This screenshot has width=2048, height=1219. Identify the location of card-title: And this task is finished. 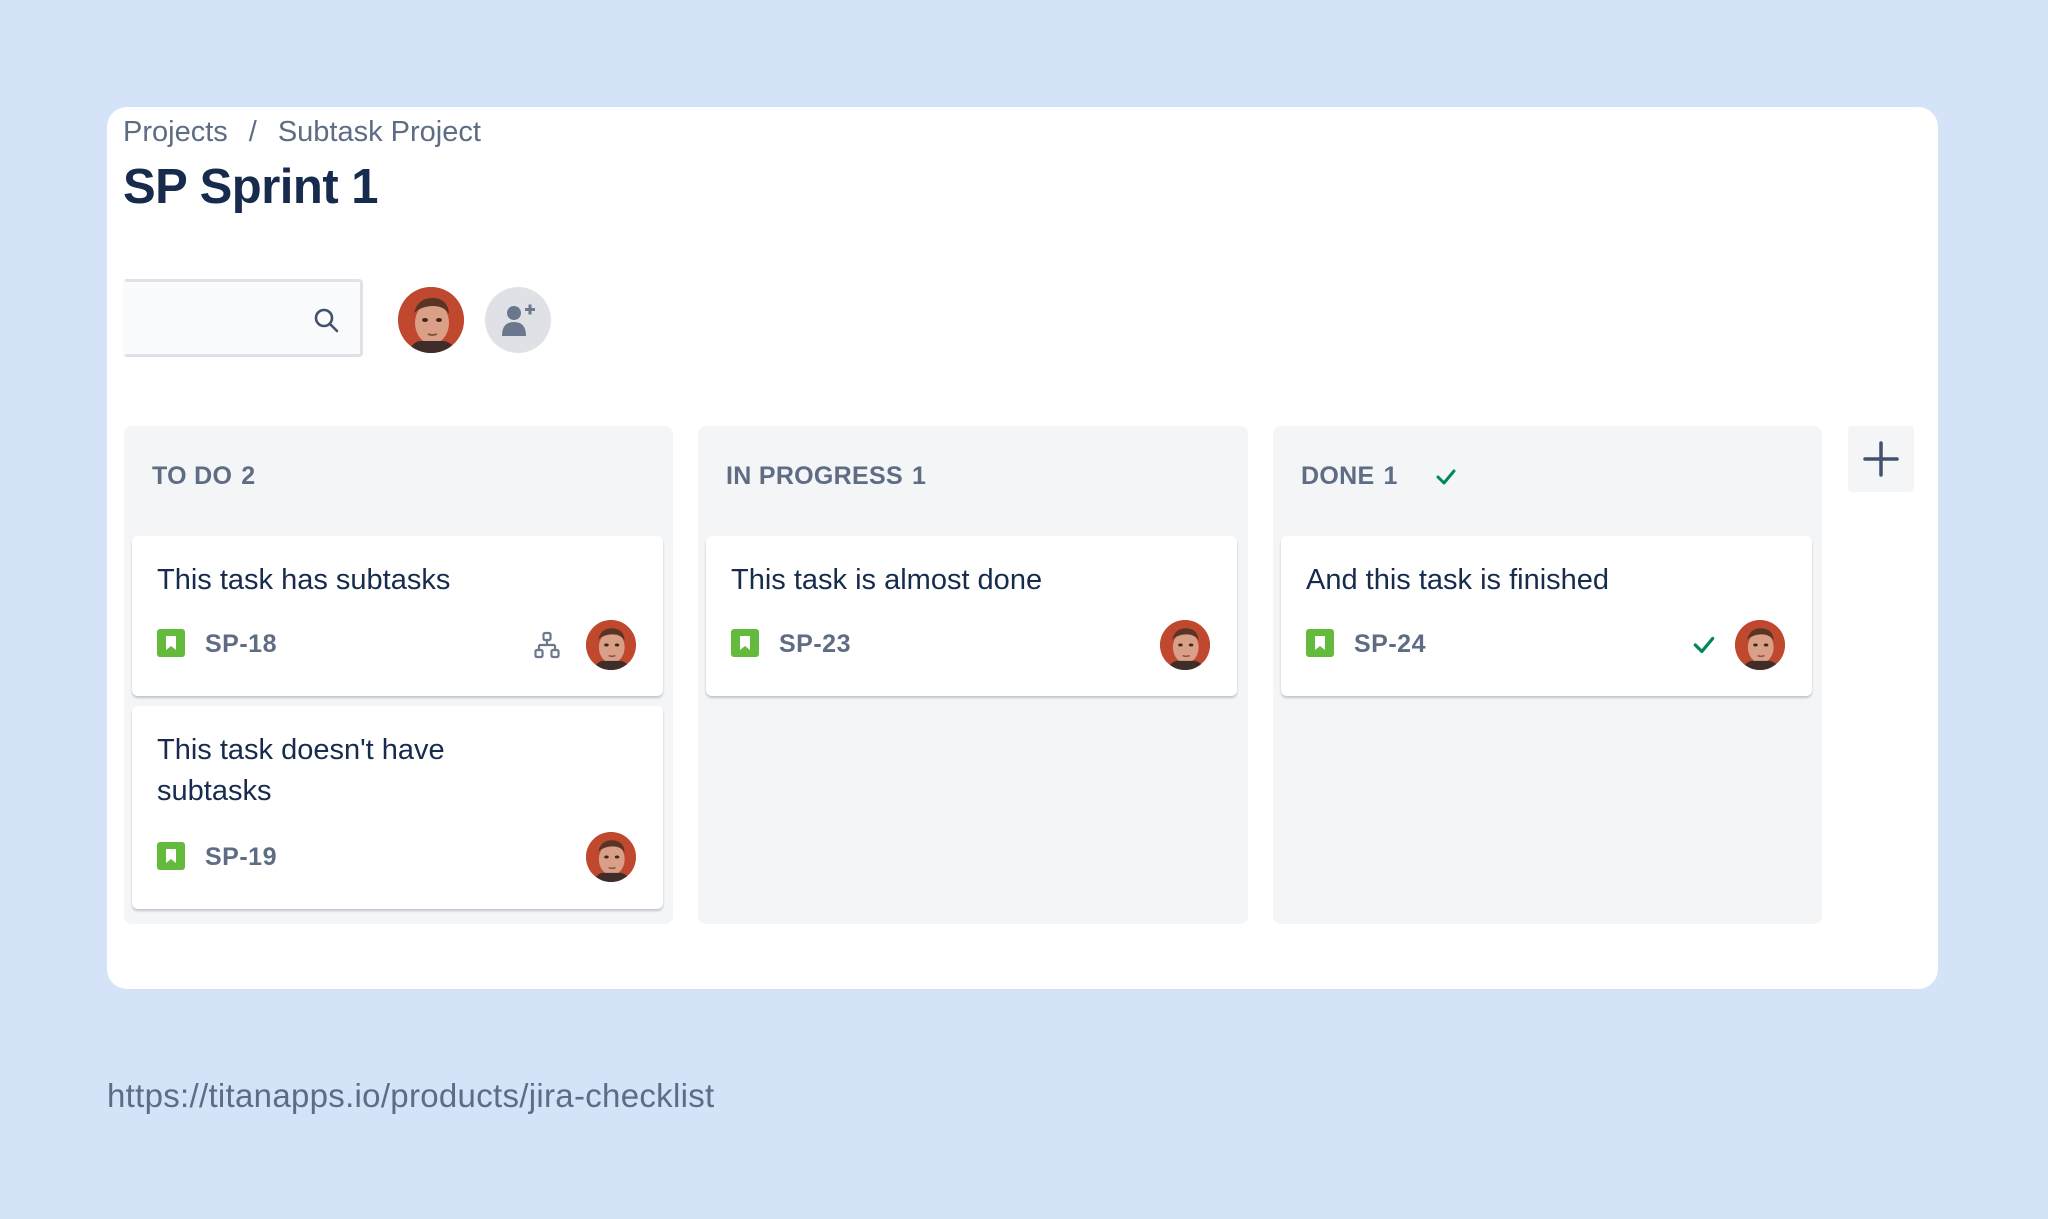
(1458, 580).